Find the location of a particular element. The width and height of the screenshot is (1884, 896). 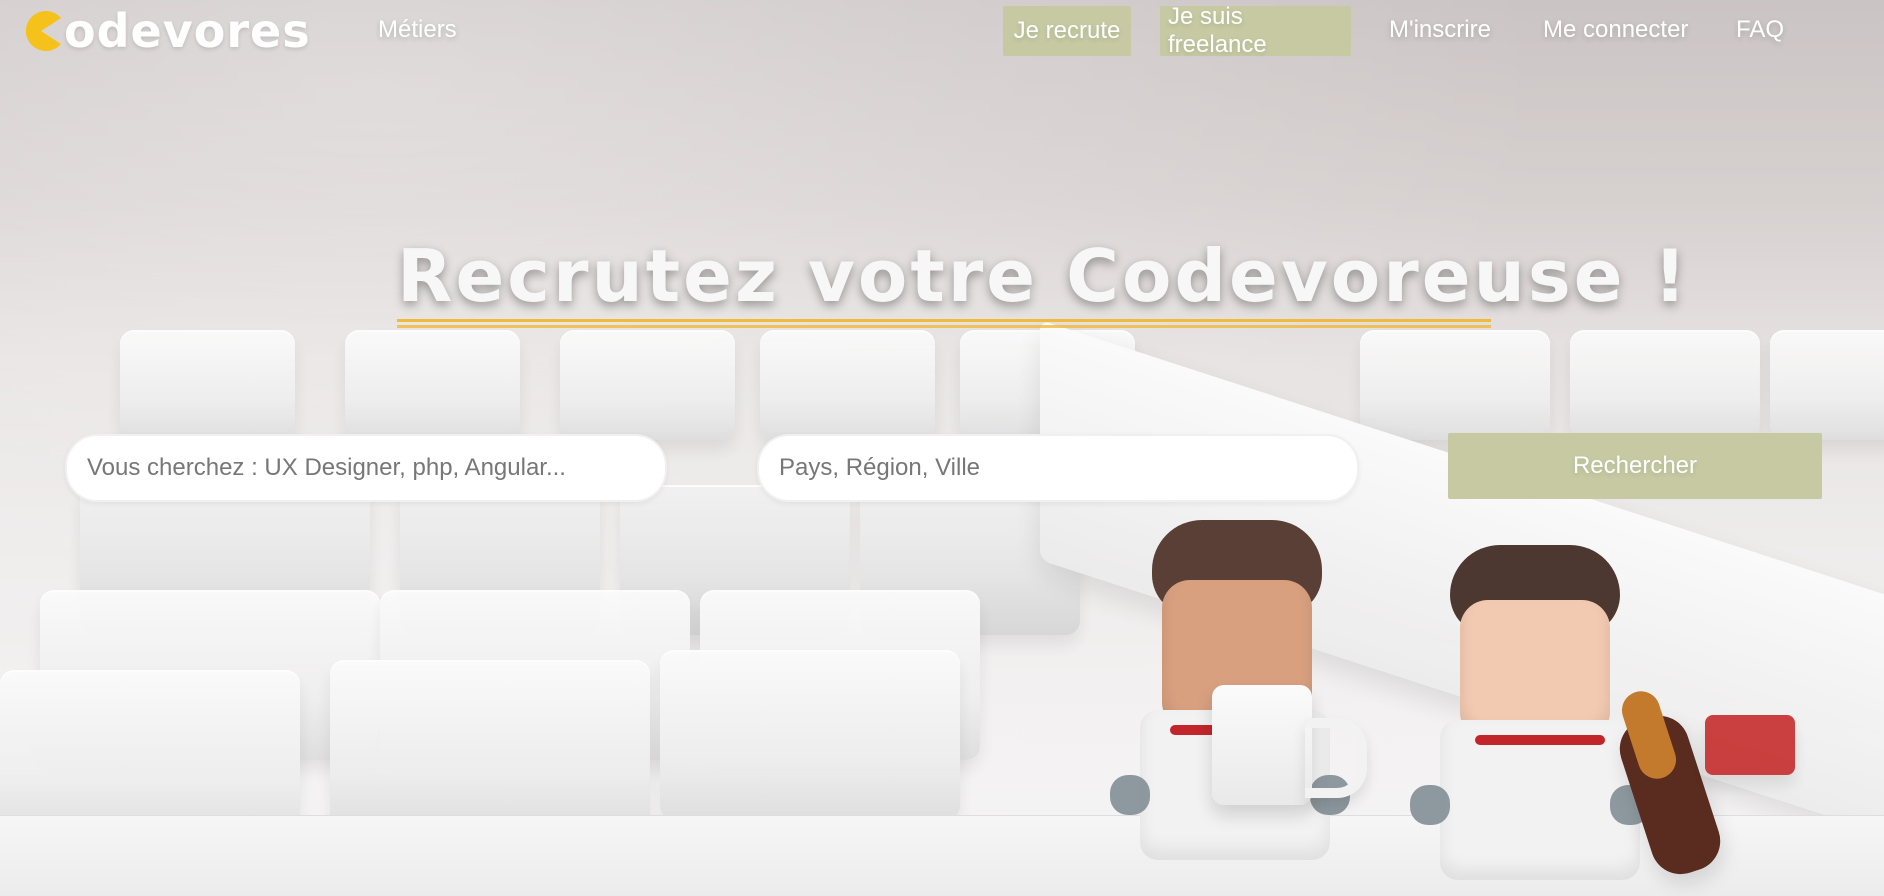

search-button: Rechercher is located at coordinates (1635, 466).